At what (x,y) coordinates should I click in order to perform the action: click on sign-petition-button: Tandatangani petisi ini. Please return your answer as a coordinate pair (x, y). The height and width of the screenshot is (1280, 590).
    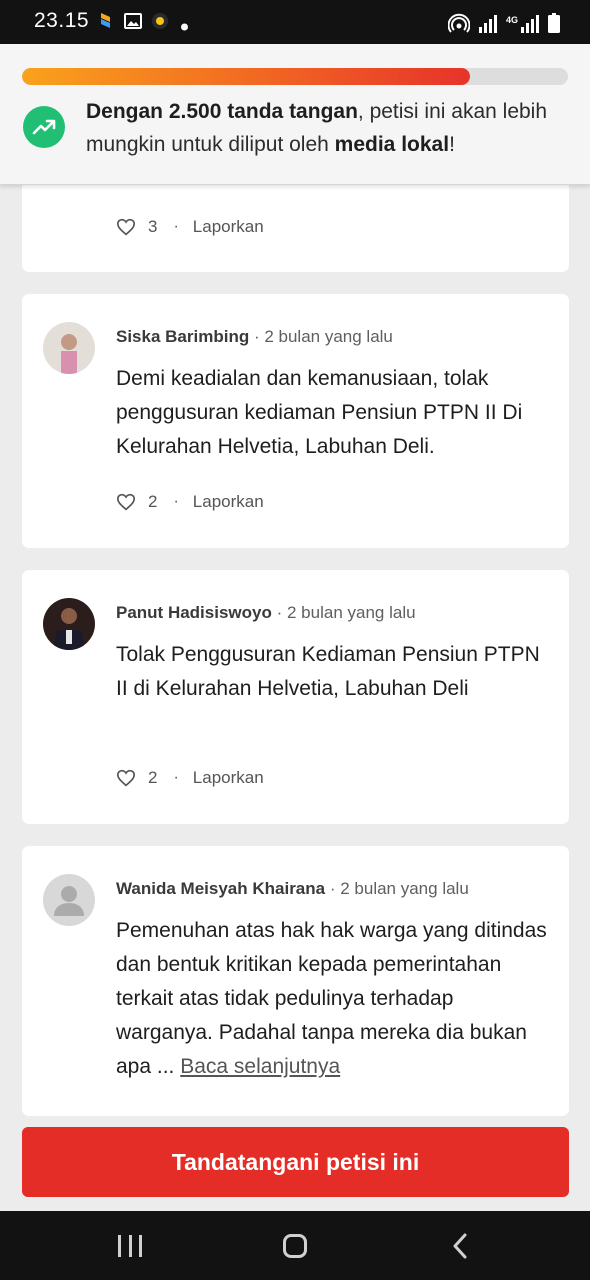
    Looking at the image, I should click on (295, 1162).